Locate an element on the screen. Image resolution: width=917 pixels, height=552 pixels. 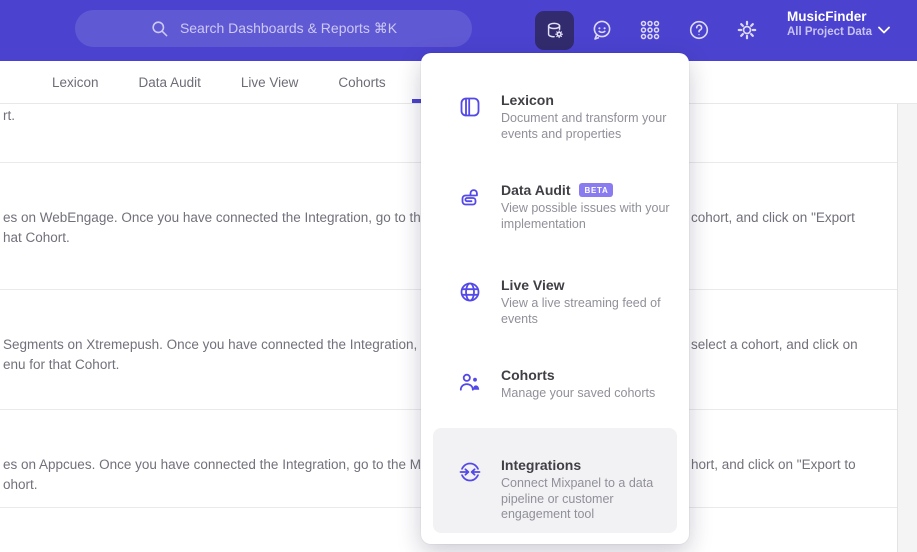
tab-cohorts: Cohorts is located at coordinates (361, 82).